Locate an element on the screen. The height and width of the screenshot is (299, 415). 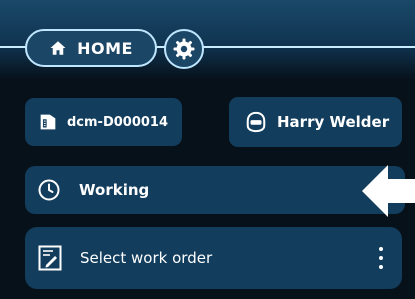
more-vertical-icon is located at coordinates (381, 258).